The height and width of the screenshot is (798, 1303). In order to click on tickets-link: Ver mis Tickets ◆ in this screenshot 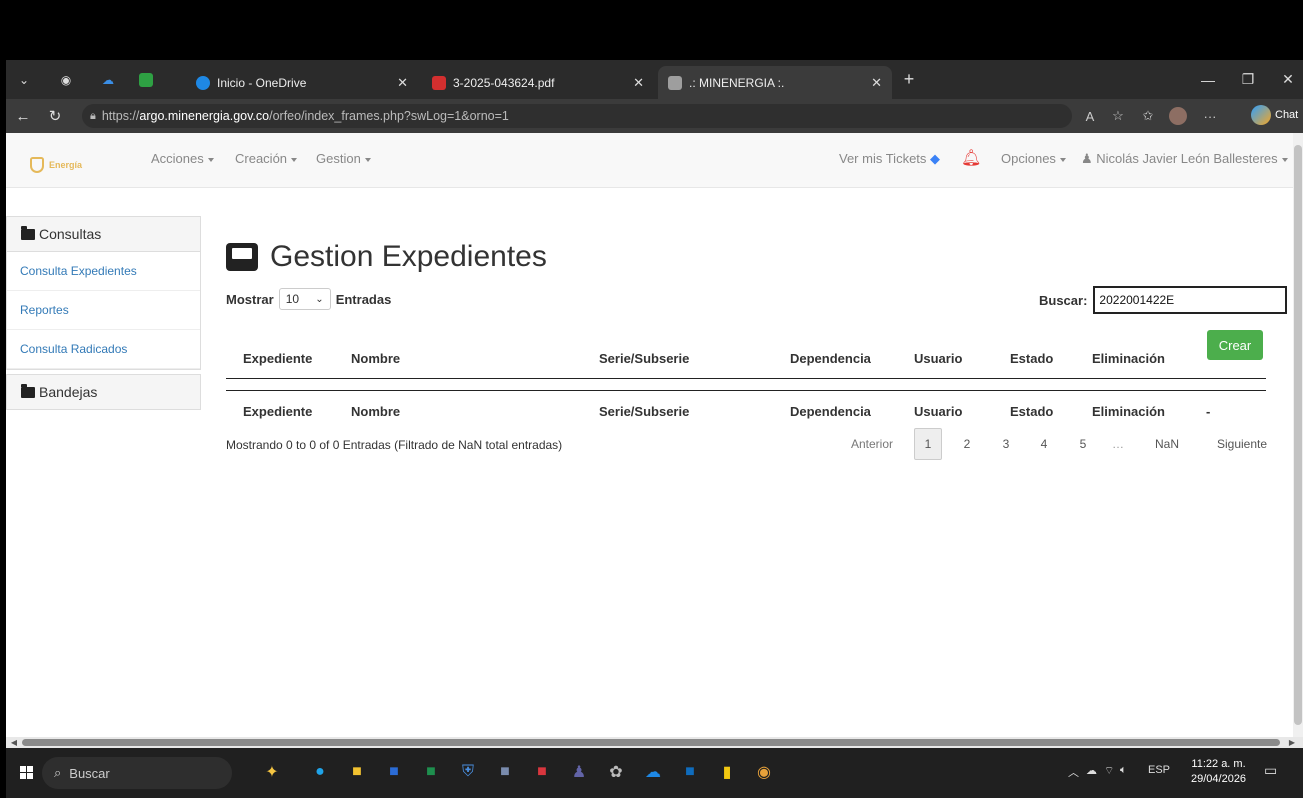, I will do `click(889, 159)`.